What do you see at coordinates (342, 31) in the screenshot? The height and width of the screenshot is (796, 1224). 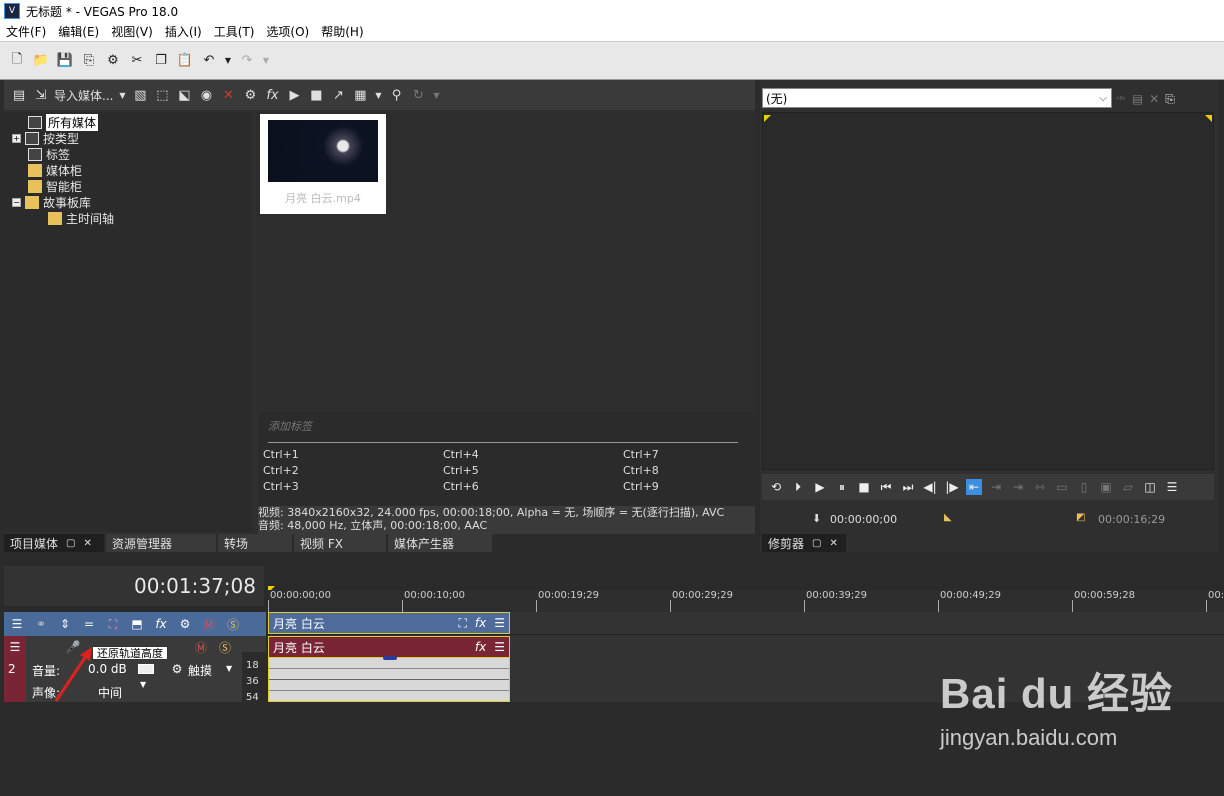 I see `menu-help: 帮助(H)` at bounding box center [342, 31].